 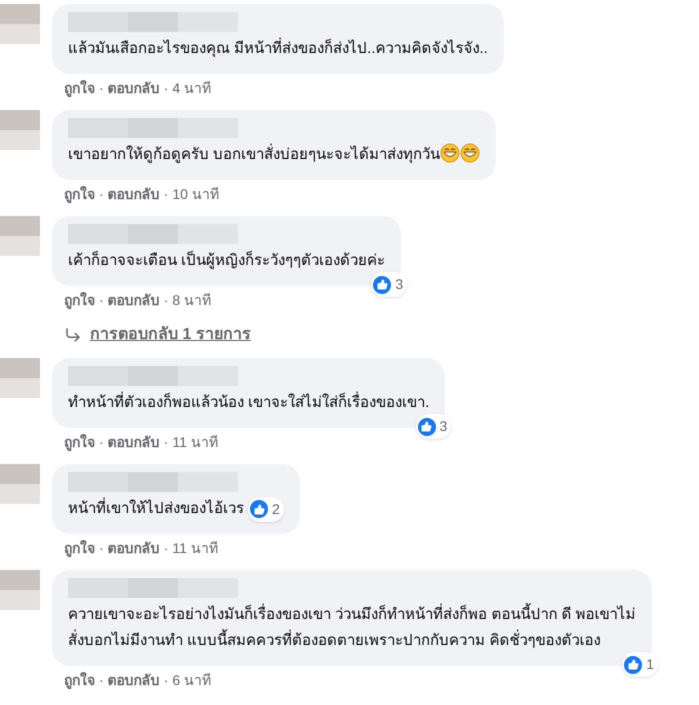 What do you see at coordinates (274, 155) in the screenshot?
I see `comment-text: เขาอยากให้ดูก้อดูครับ บอกเขาสั่งบ่อยๆนะจะได้มาส่งทุกวัน` at bounding box center [274, 155].